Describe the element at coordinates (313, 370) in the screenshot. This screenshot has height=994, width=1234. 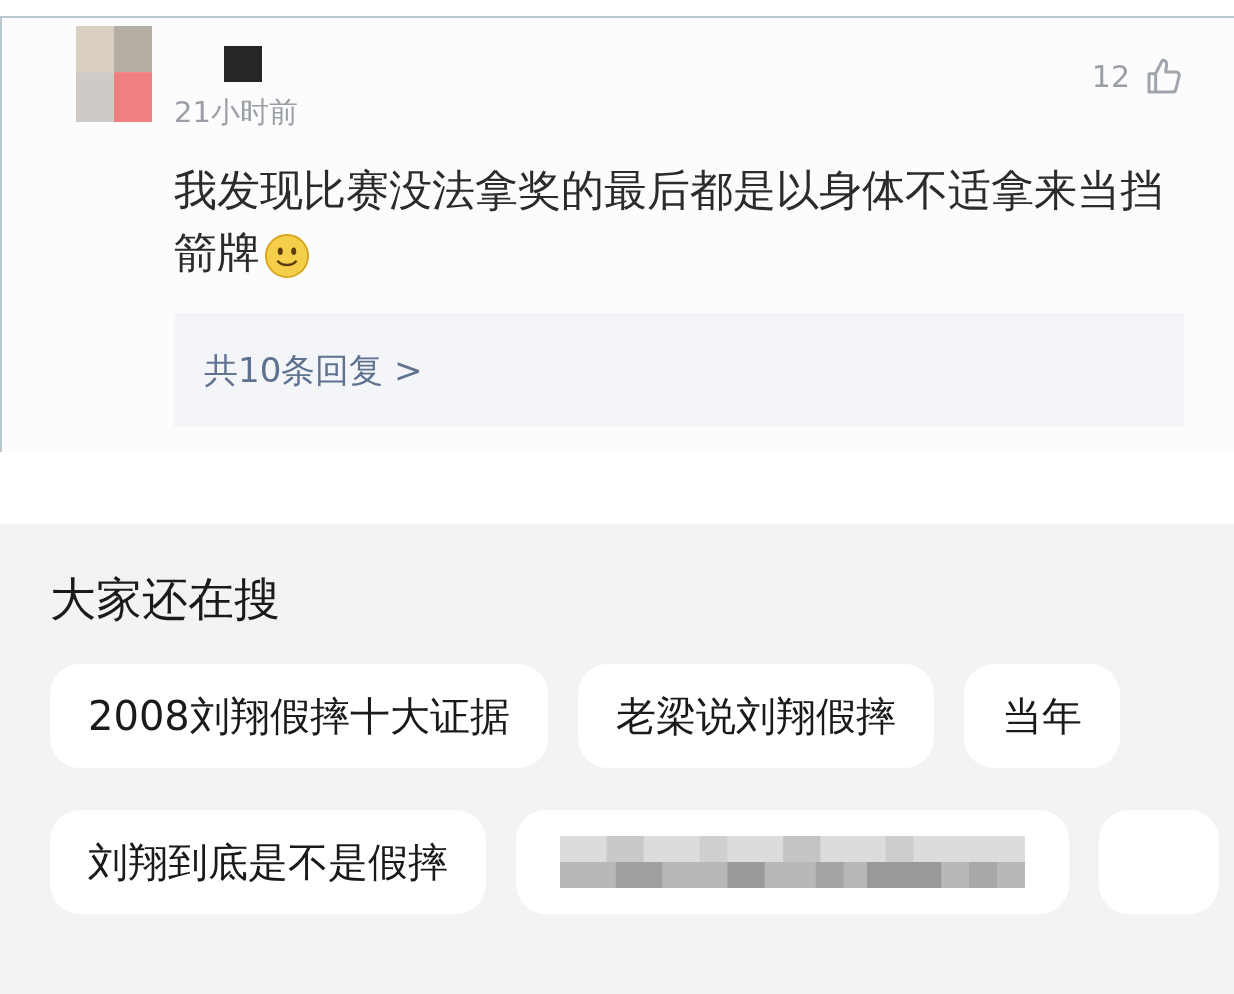
I see `replies-link: 共10条回复 >` at that location.